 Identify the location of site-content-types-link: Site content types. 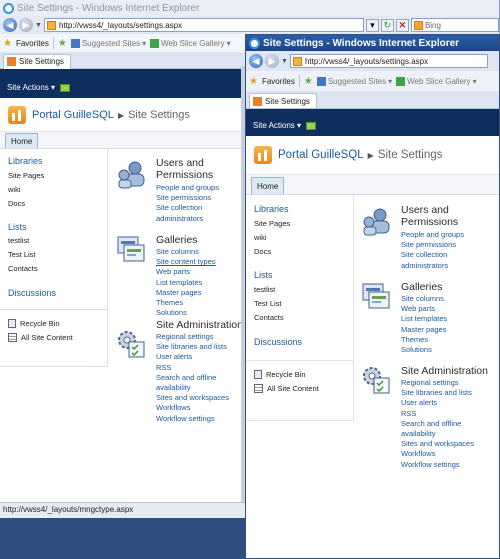
(186, 262).